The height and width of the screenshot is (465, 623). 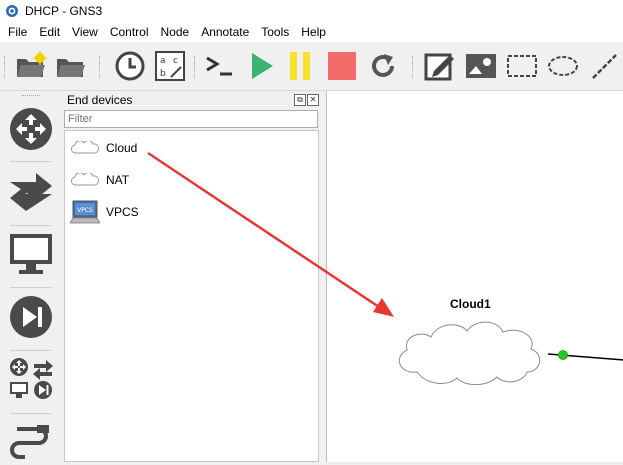 What do you see at coordinates (175, 61) in the screenshot?
I see `svg-text: c` at bounding box center [175, 61].